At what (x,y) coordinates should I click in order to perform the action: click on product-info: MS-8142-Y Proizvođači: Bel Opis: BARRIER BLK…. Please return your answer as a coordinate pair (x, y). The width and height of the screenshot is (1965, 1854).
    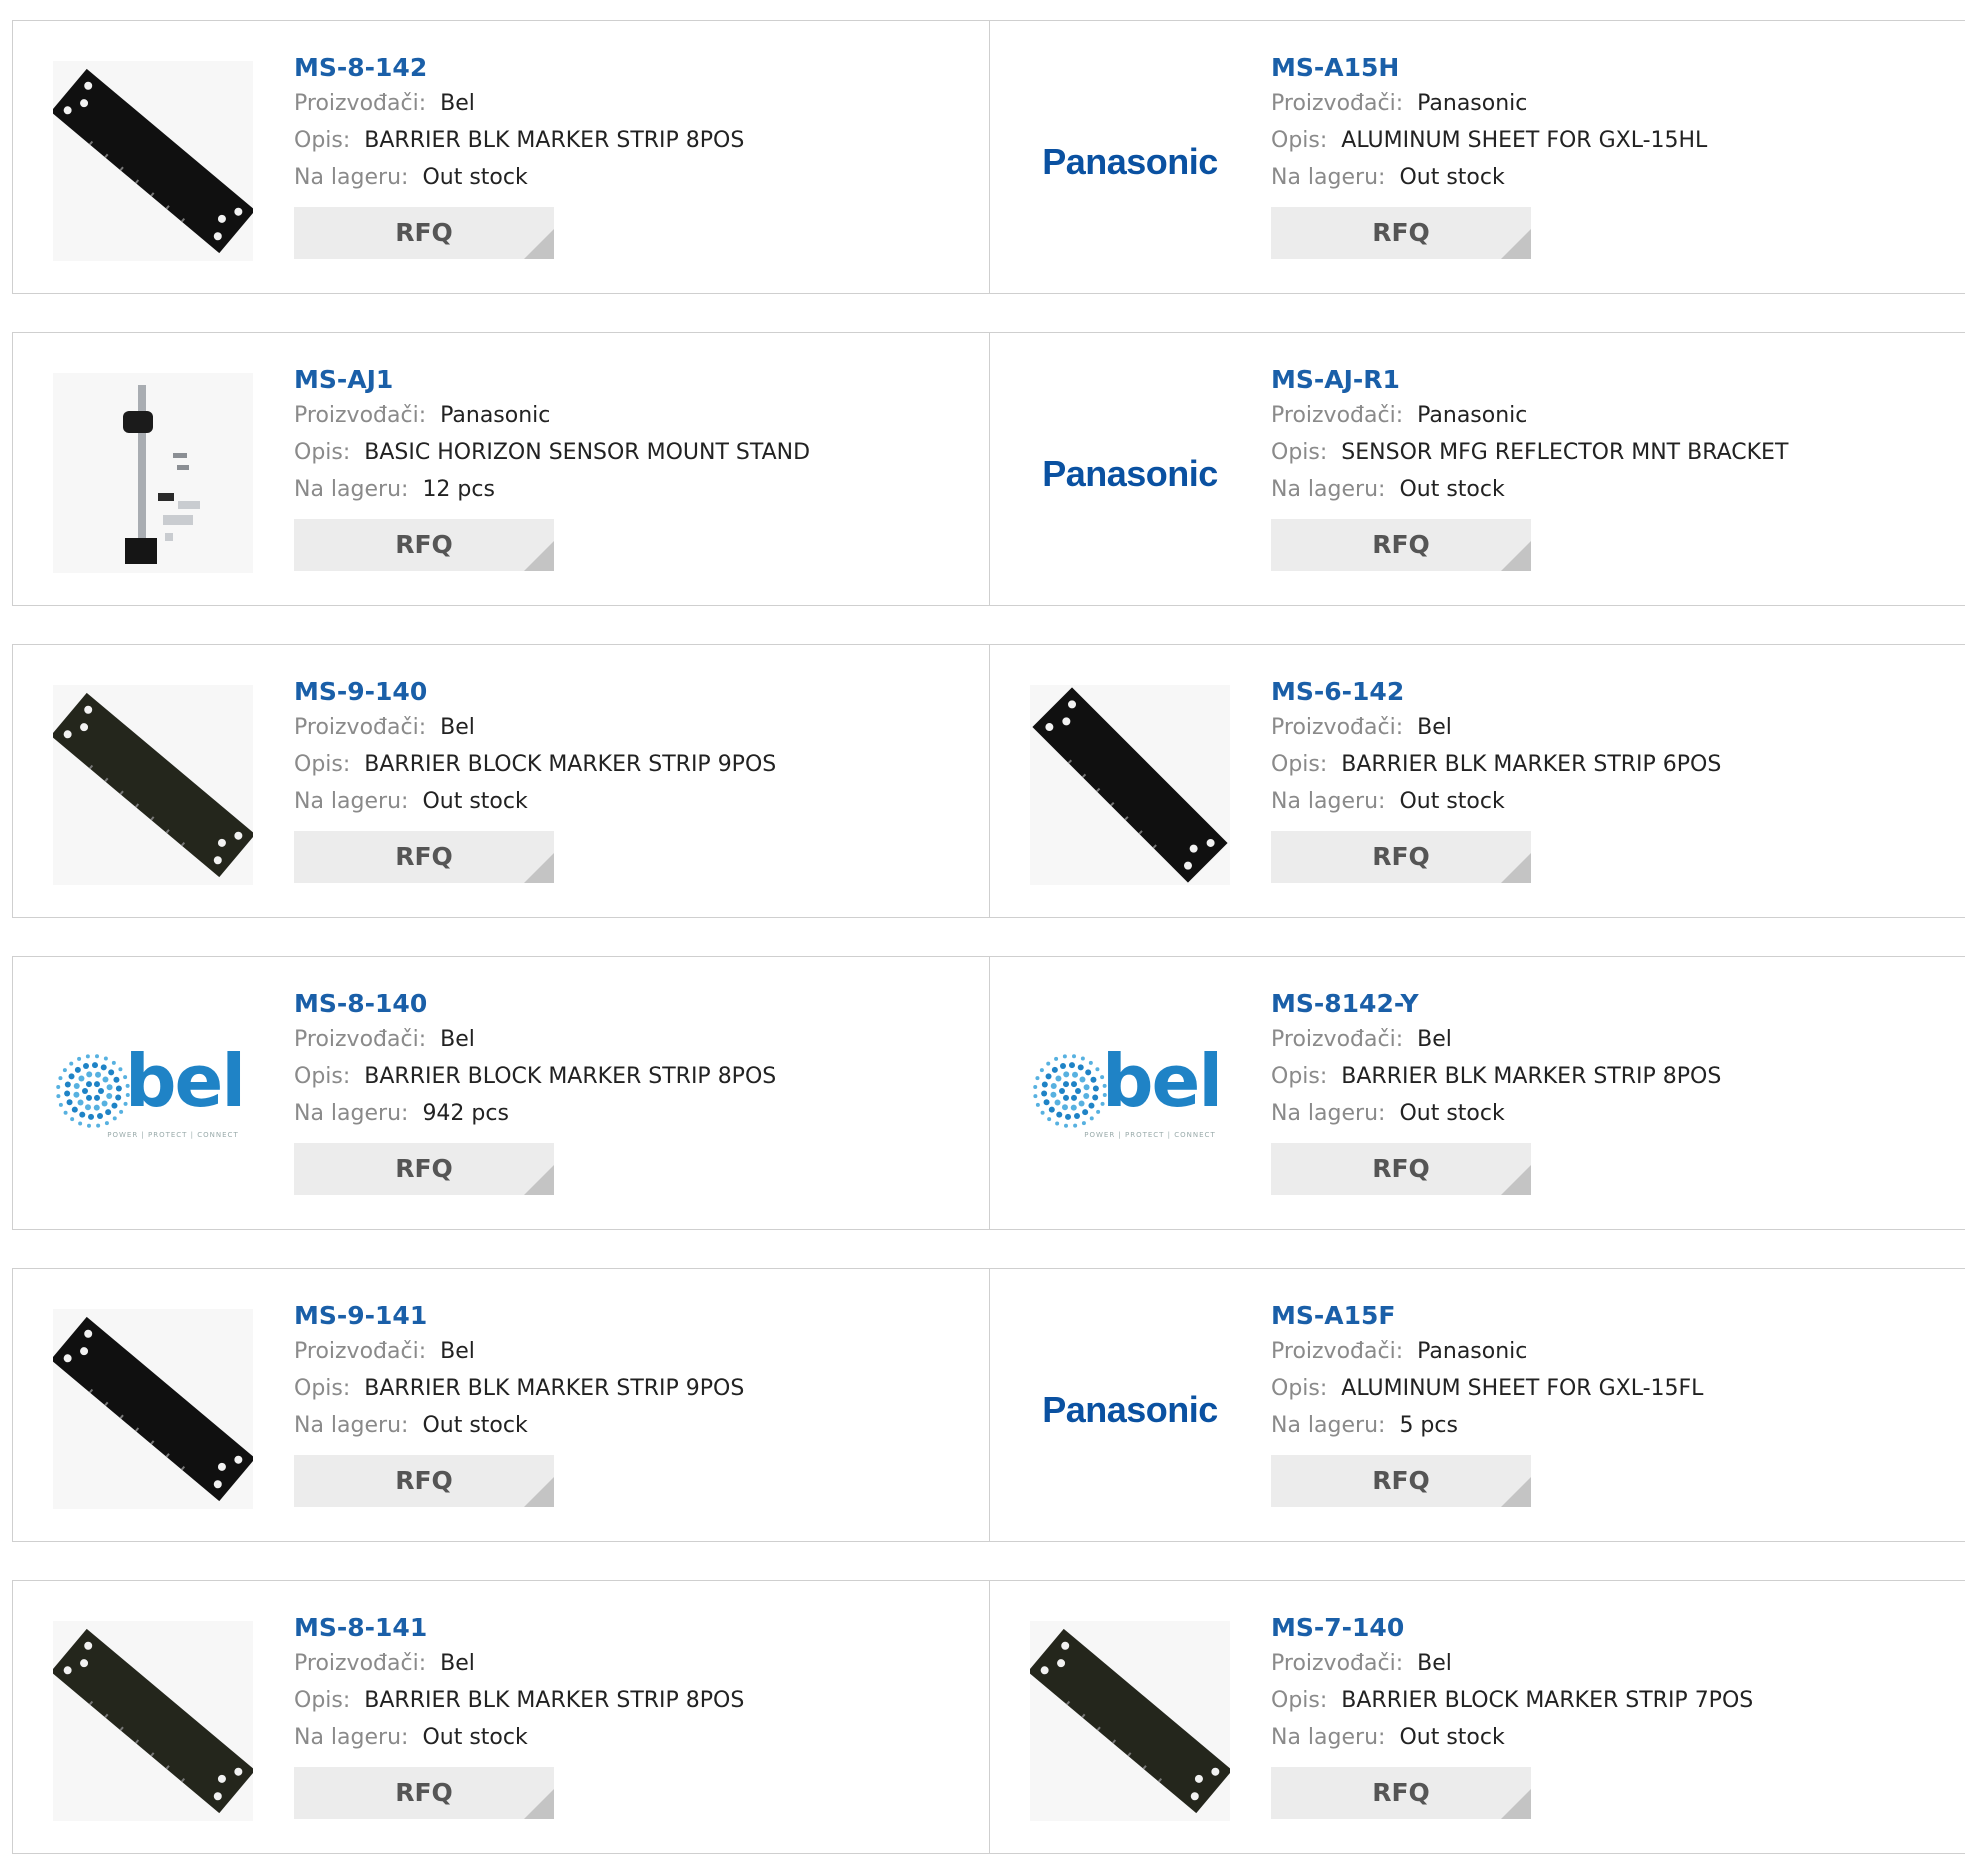
    Looking at the image, I should click on (1496, 1091).